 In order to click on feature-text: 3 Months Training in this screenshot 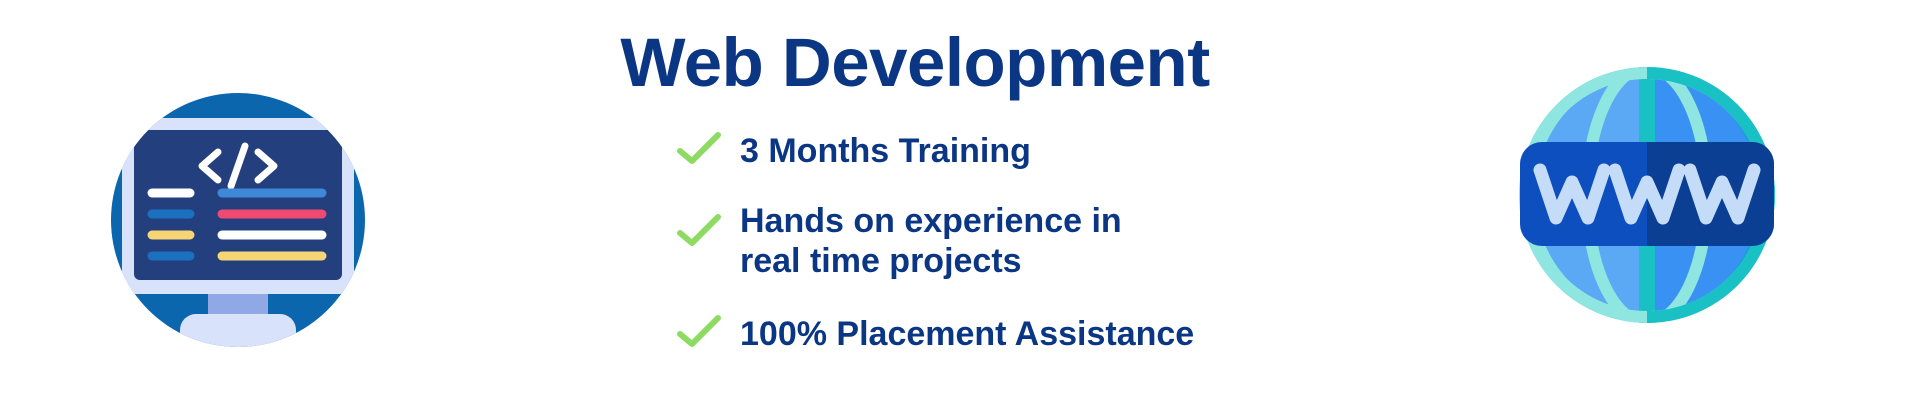, I will do `click(885, 151)`.